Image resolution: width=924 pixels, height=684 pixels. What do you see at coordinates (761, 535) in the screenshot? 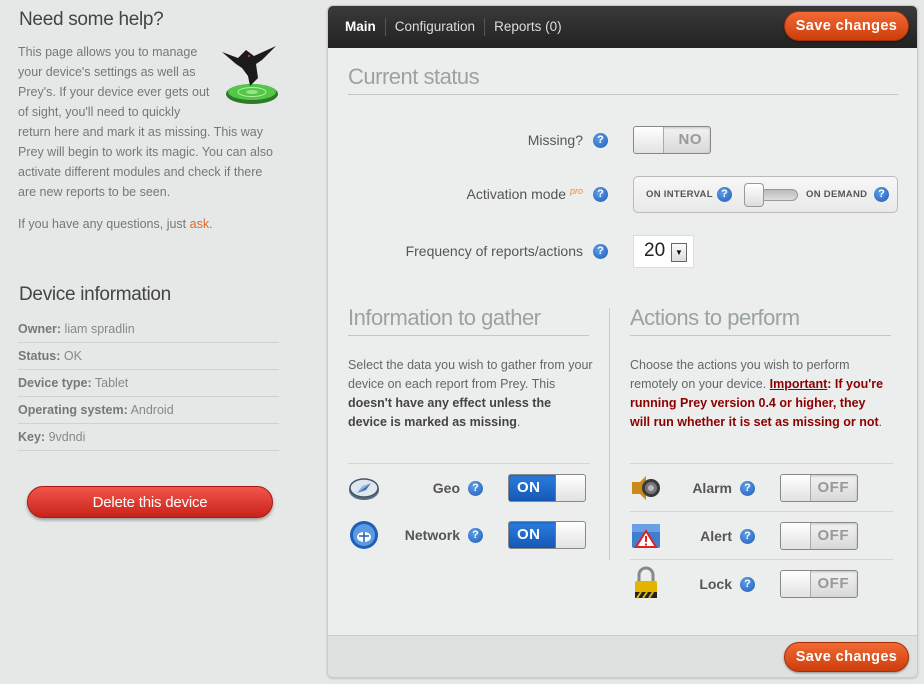
I see `module-row-alert: Alert ? OFF` at bounding box center [761, 535].